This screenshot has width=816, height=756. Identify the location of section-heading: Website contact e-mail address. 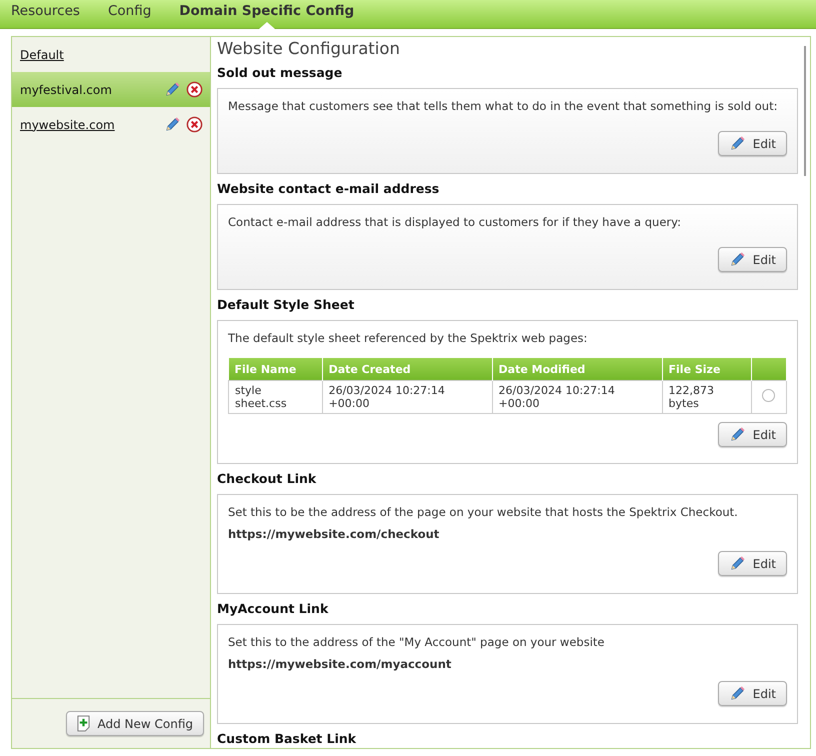
(328, 188).